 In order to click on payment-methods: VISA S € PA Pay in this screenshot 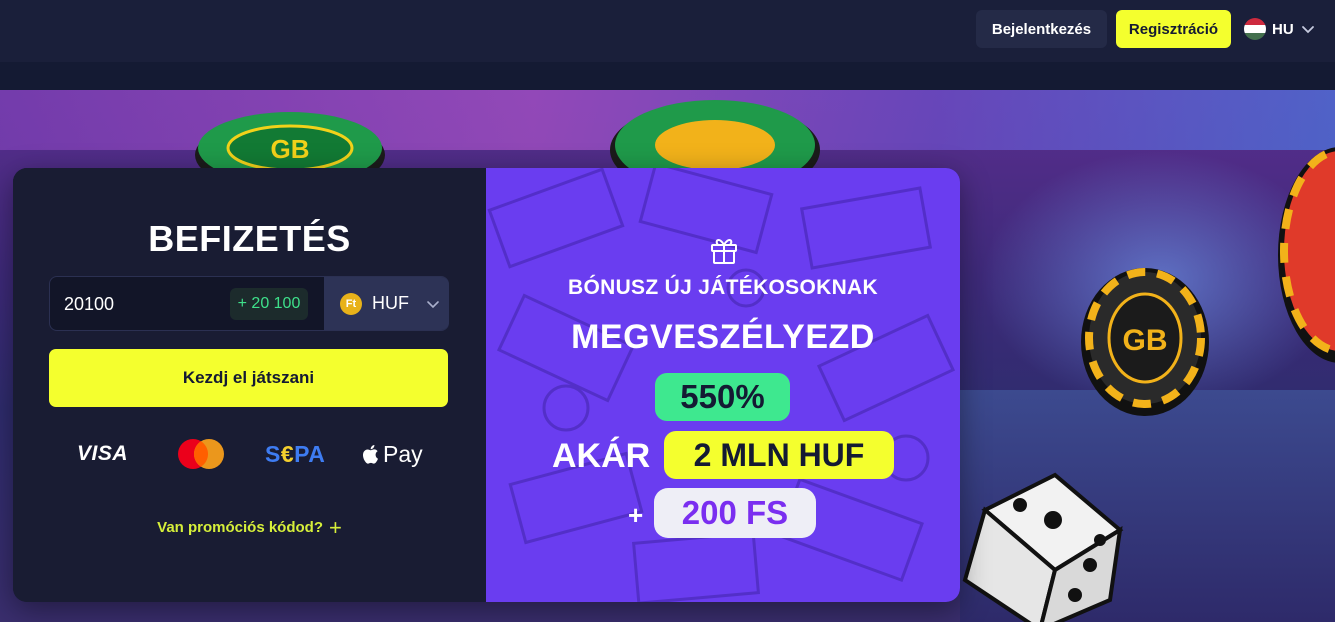, I will do `click(249, 454)`.